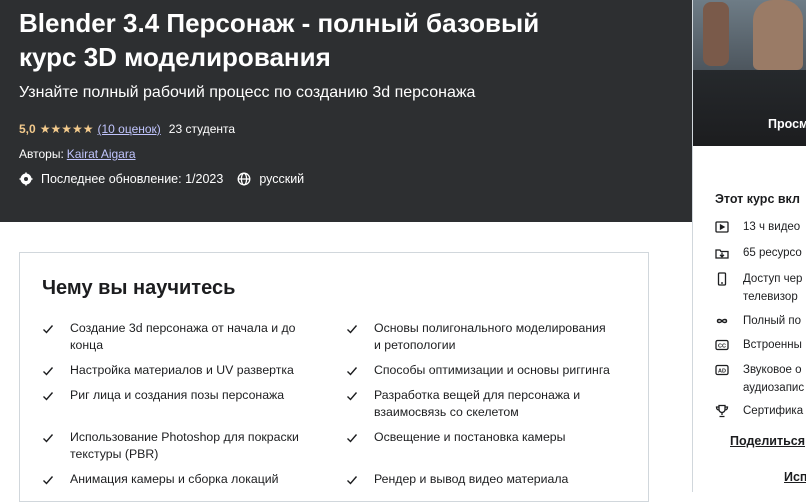  I want to click on course-title-line-1: Blender 3.4 Персонаж - полный базовый, so click(279, 23).